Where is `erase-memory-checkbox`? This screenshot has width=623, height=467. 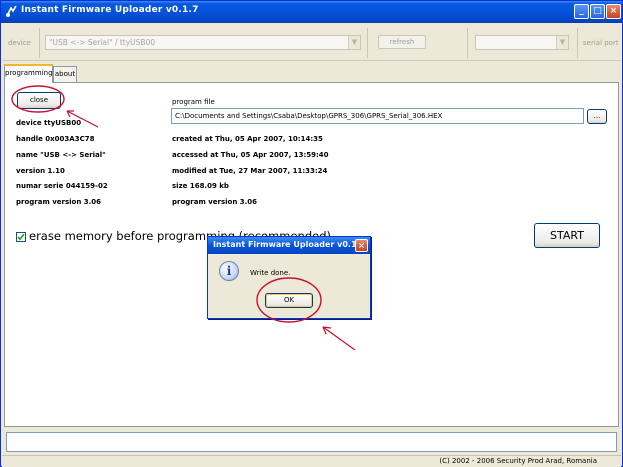 erase-memory-checkbox is located at coordinates (21, 237).